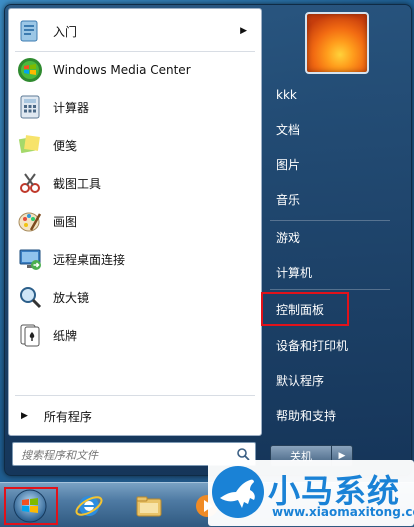  I want to click on program-item-snipping-tool: 截图工具, so click(134, 183).